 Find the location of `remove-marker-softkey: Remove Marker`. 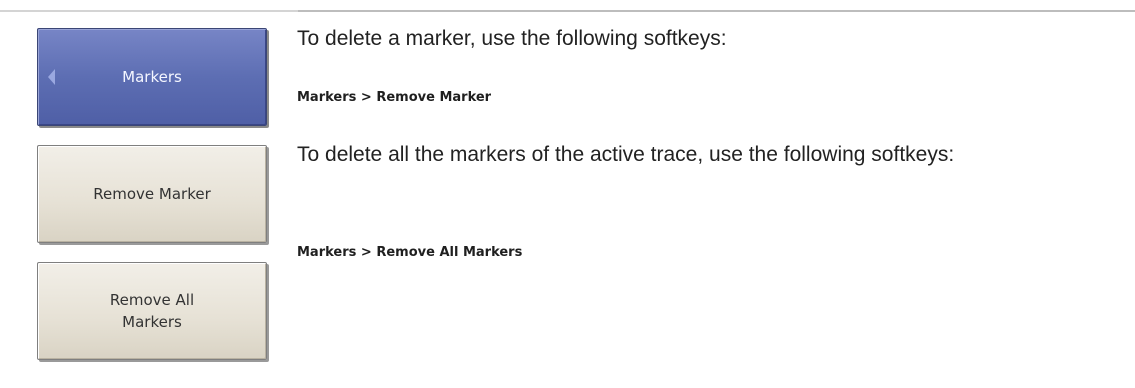

remove-marker-softkey: Remove Marker is located at coordinates (152, 194).